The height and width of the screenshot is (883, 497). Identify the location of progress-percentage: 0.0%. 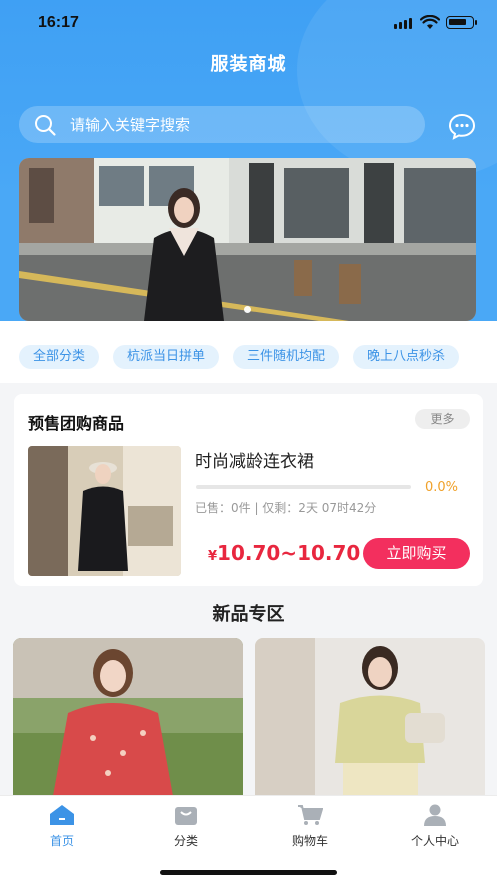
(442, 487).